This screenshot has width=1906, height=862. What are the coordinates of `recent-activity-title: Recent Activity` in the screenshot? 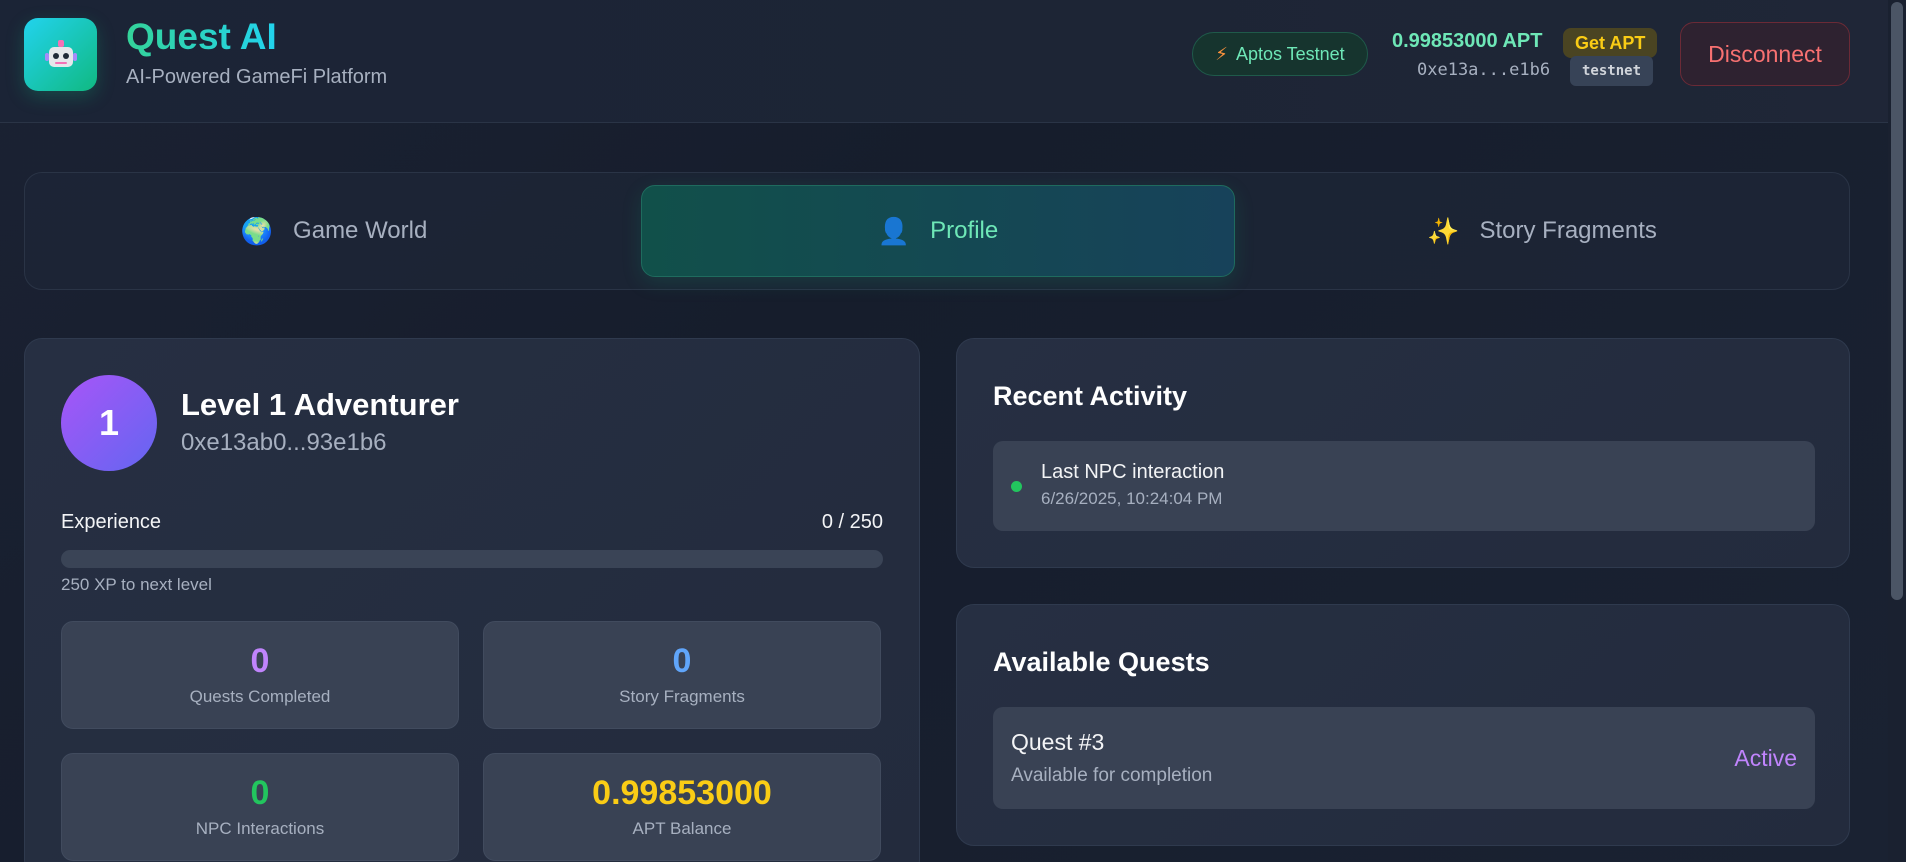 It's located at (1090, 396).